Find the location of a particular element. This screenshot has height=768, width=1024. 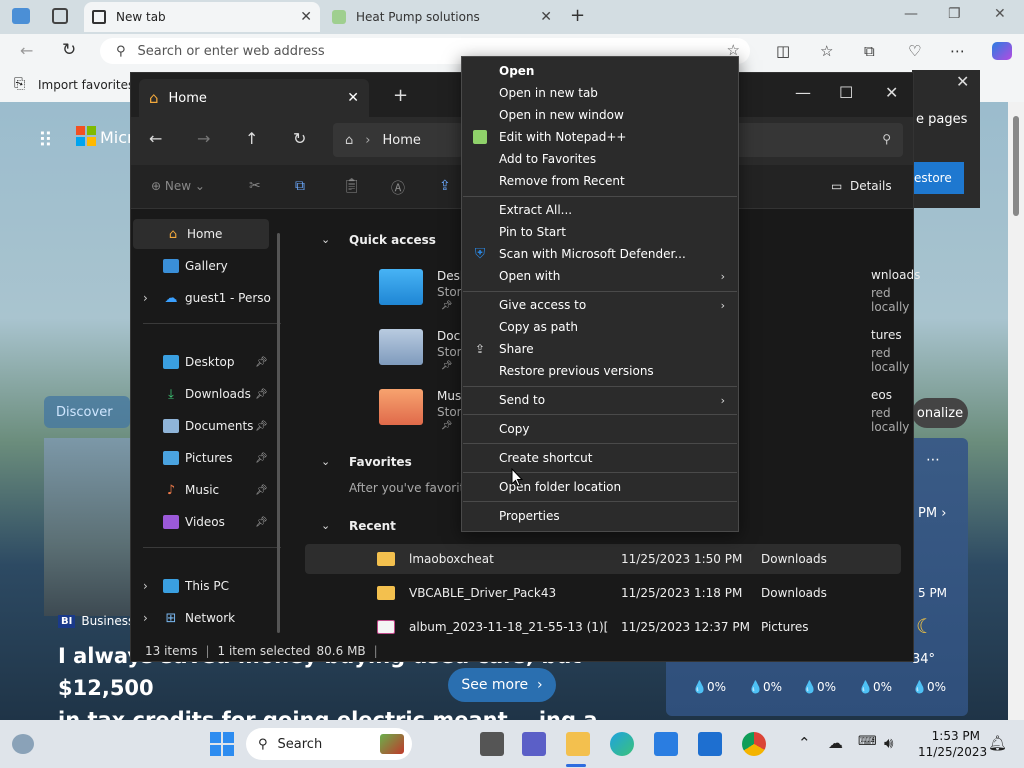

section-header-quick-access: Quick access is located at coordinates (392, 240).